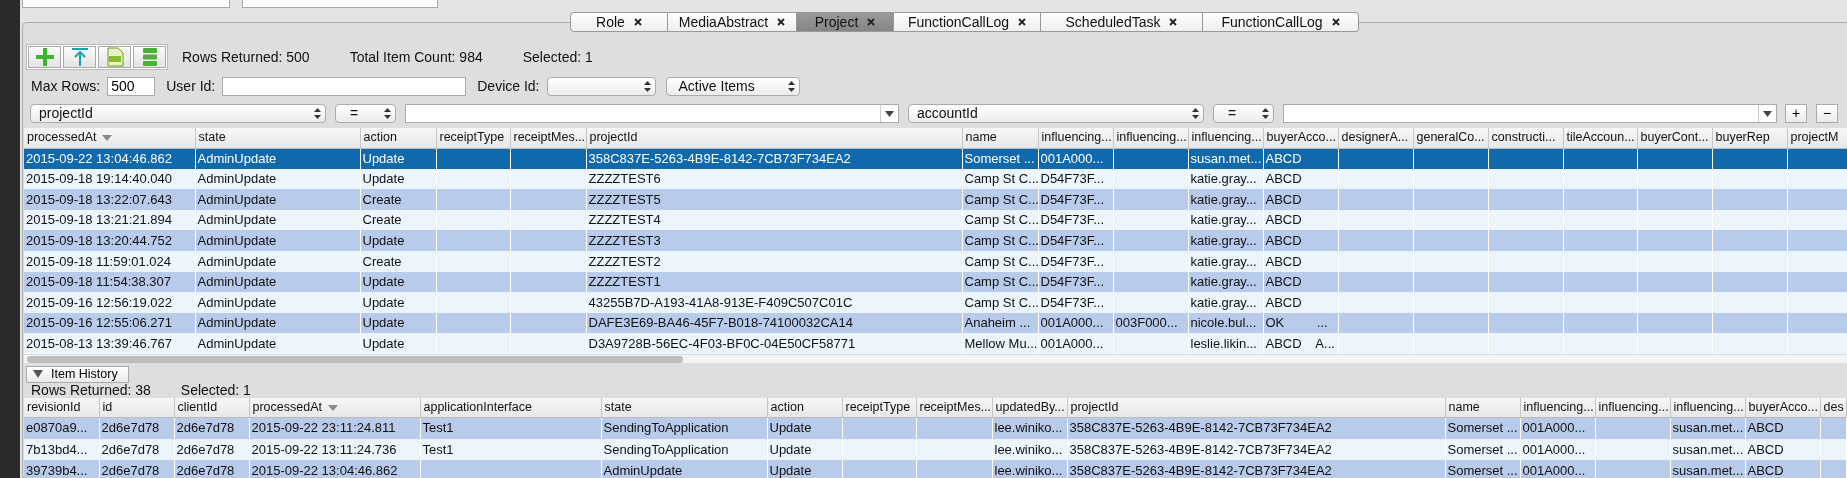 Image resolution: width=1847 pixels, height=478 pixels. What do you see at coordinates (109, 343) in the screenshot?
I see `table-cell: 2015-08-13 13:39:46.767` at bounding box center [109, 343].